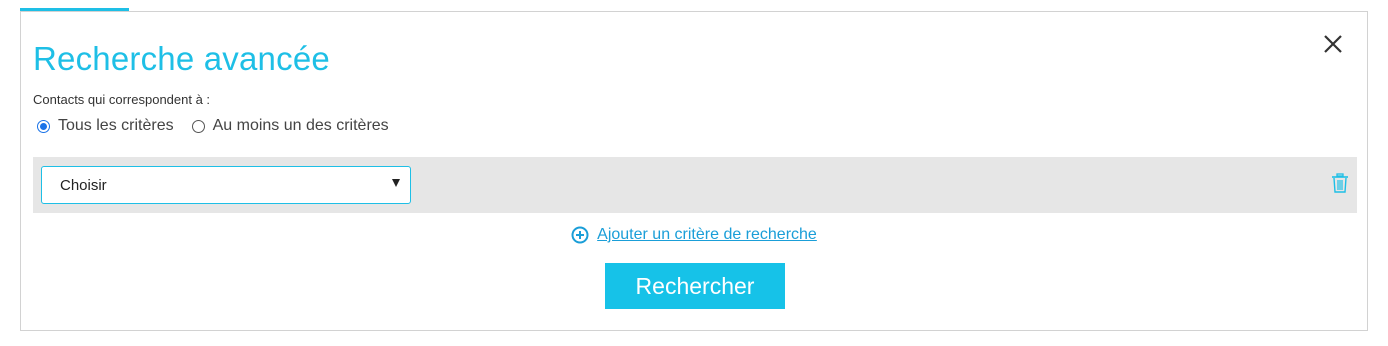 The height and width of the screenshot is (346, 1388). Describe the element at coordinates (83, 185) in the screenshot. I see `criterion-select-value: Choisir` at that location.